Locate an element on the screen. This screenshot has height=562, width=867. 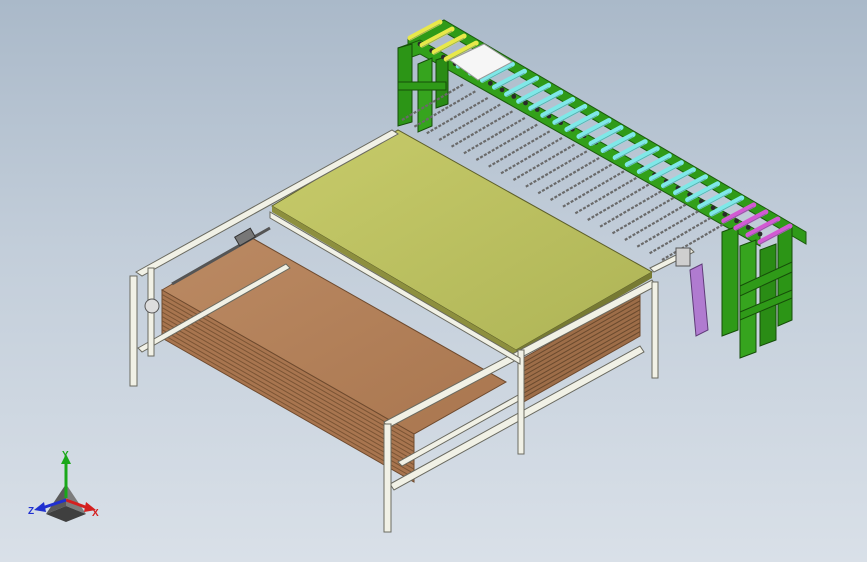
axis-triad: Y X Z is located at coordinates (63, 486).